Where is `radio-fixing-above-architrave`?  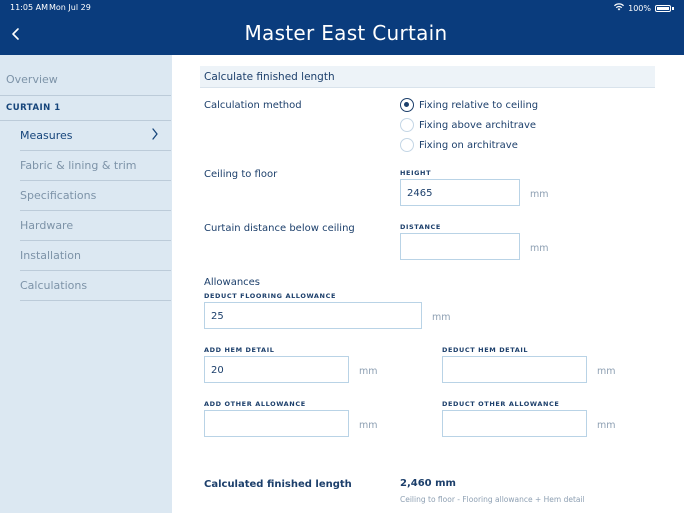 radio-fixing-above-architrave is located at coordinates (407, 125).